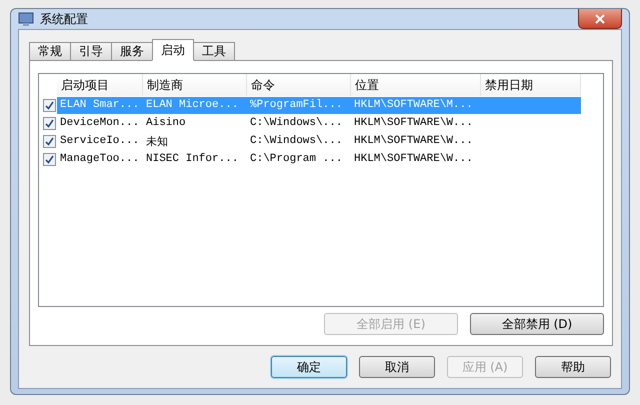 Image resolution: width=640 pixels, height=405 pixels. What do you see at coordinates (50, 51) in the screenshot?
I see `tab: 常规` at bounding box center [50, 51].